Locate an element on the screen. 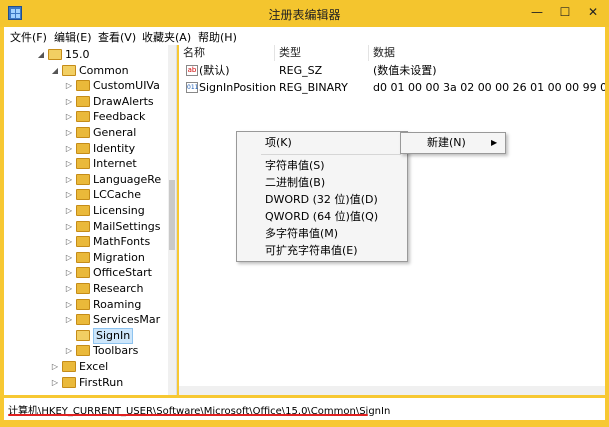  title-bar: 注册表编辑器 — ☐ ✕ is located at coordinates (304, 13).